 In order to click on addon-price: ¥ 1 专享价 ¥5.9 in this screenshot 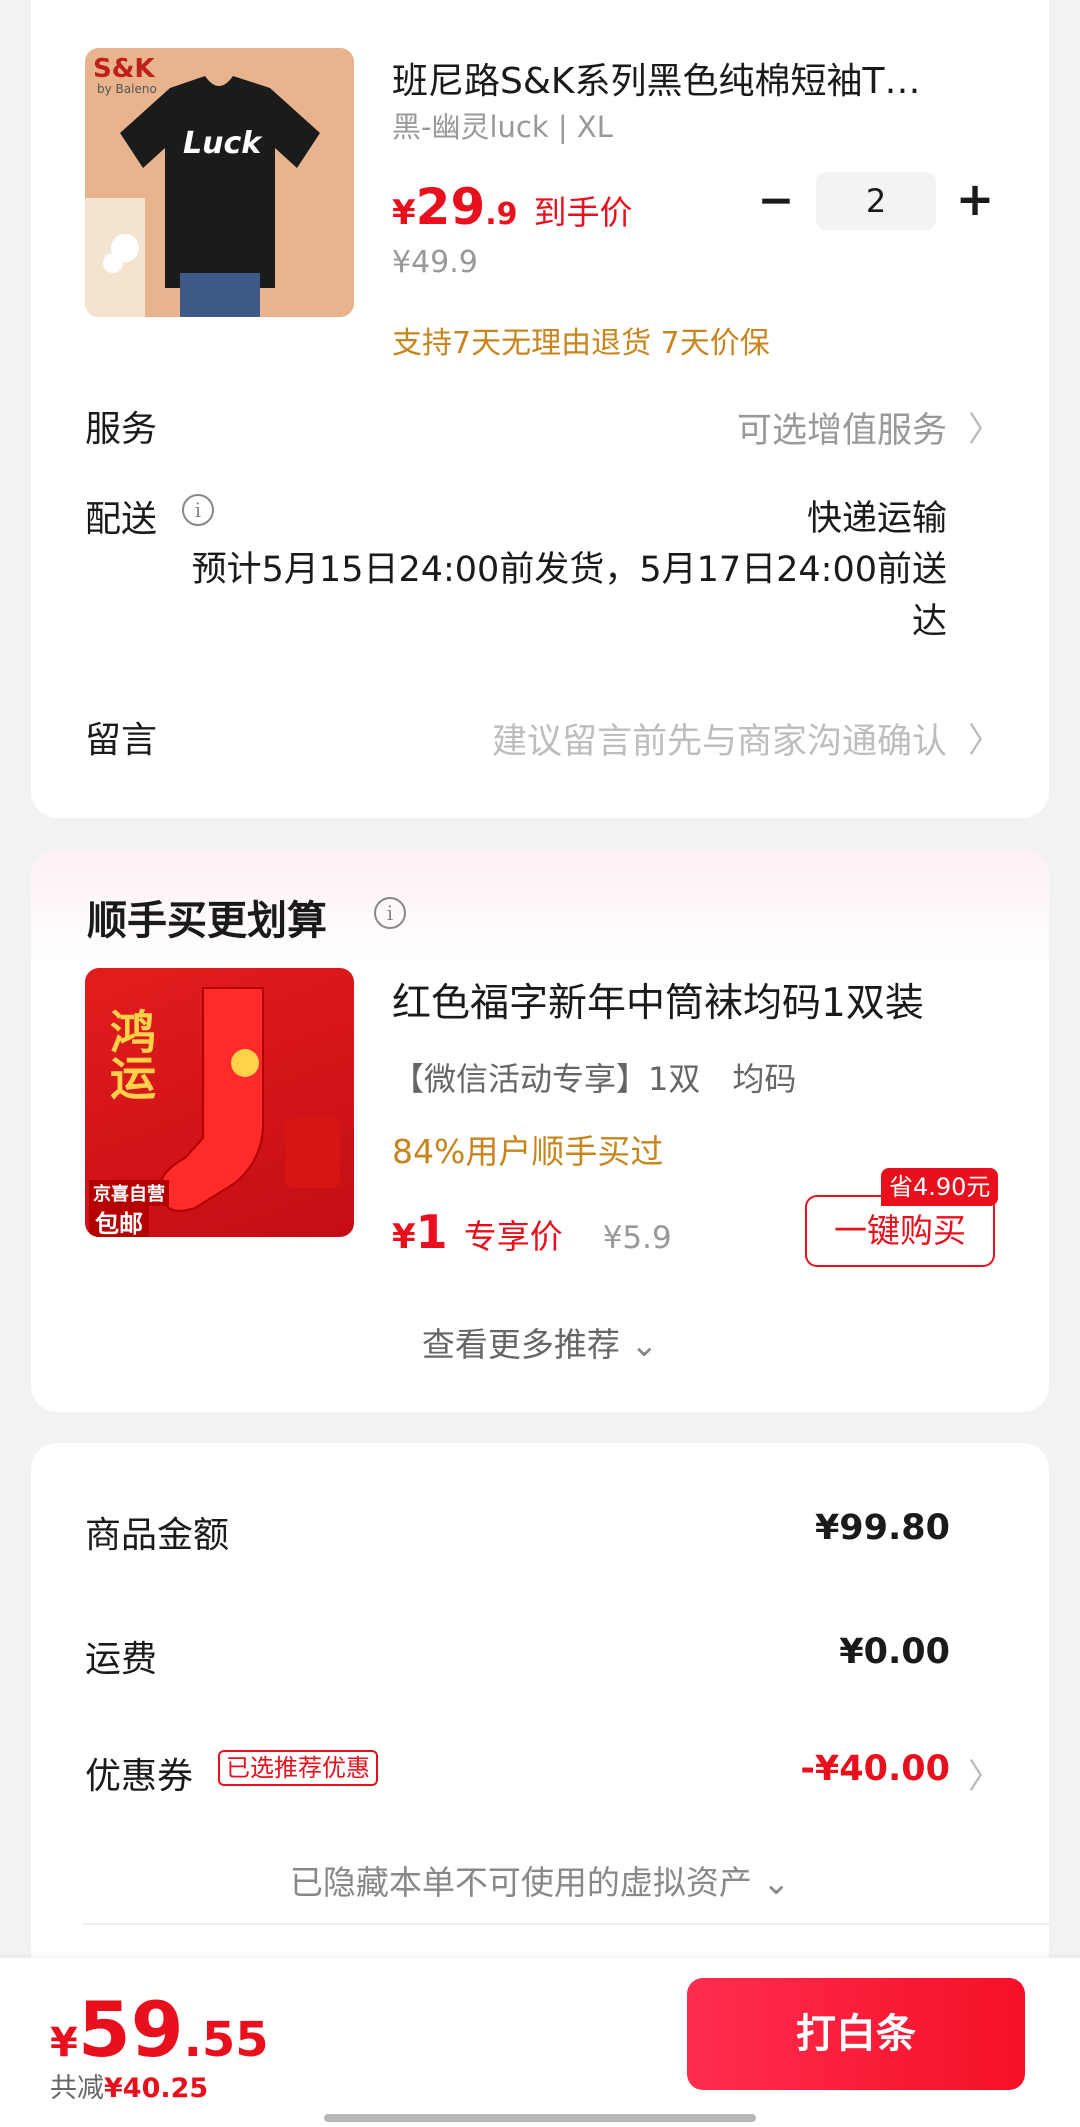, I will do `click(532, 1232)`.